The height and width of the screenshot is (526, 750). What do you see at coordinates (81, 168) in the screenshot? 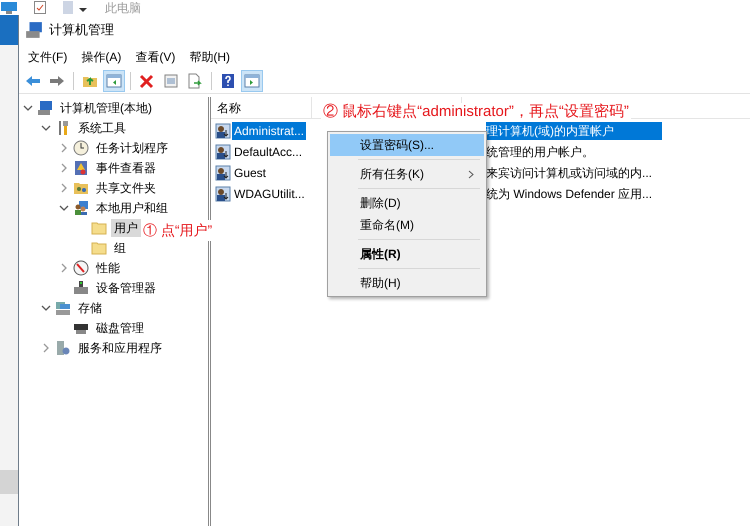
I see `event-log-icon` at bounding box center [81, 168].